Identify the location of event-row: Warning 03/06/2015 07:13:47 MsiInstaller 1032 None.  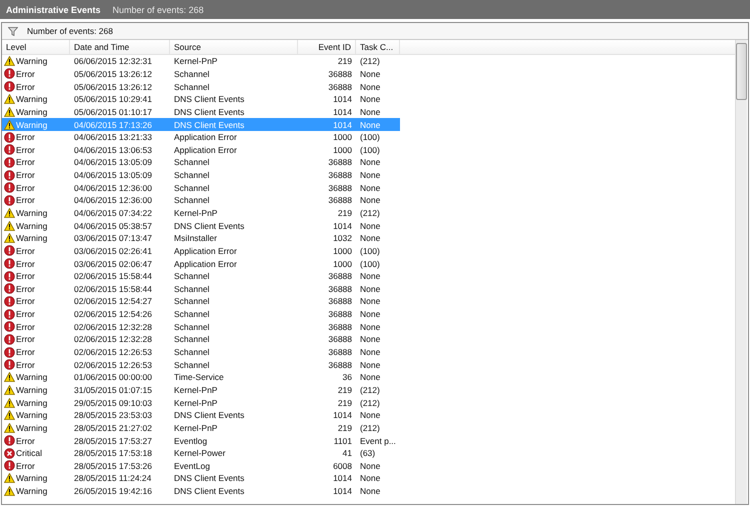
(201, 238).